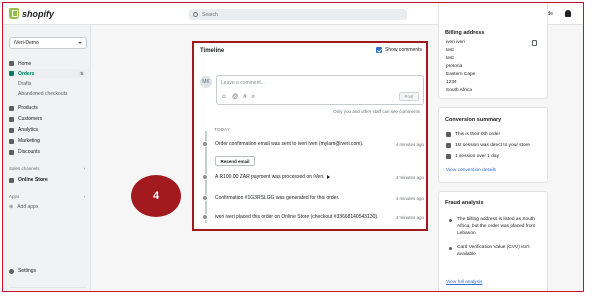  What do you see at coordinates (28, 108) in the screenshot?
I see `sidebar-item-label: Products` at bounding box center [28, 108].